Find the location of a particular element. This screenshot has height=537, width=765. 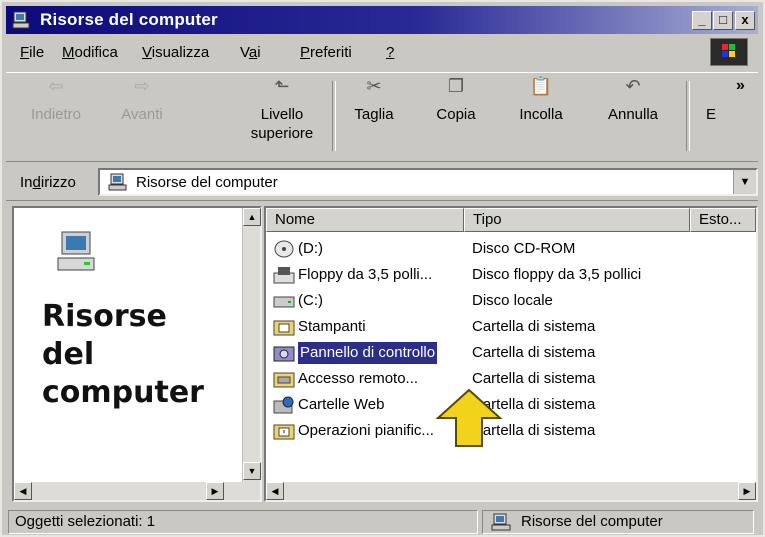

dialup-icon is located at coordinates (284, 380).